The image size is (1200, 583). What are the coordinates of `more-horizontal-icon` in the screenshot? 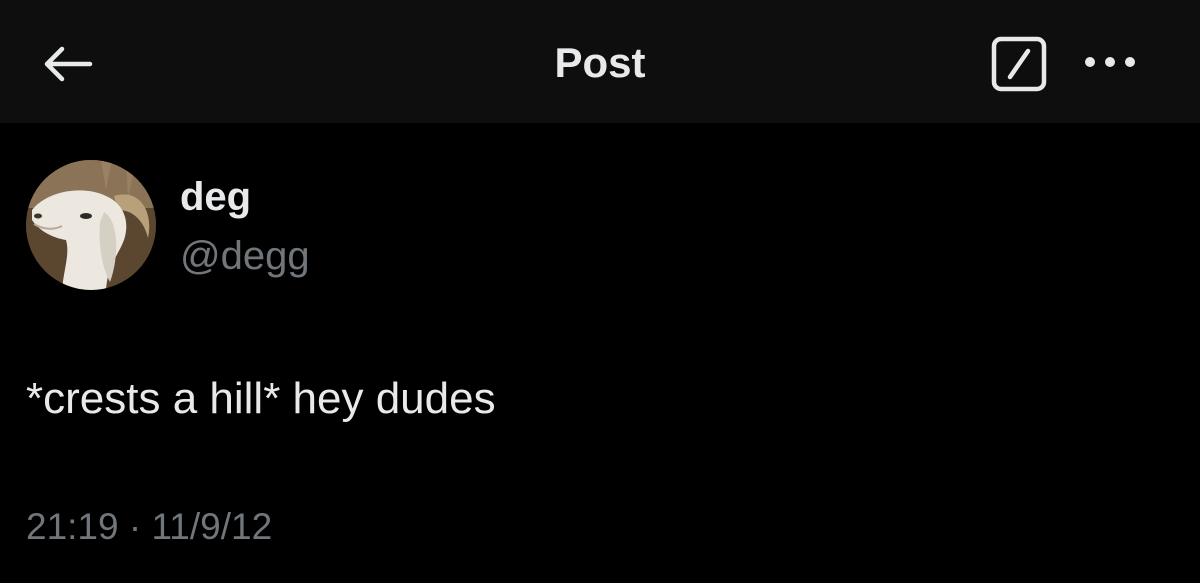 It's located at (1110, 62).